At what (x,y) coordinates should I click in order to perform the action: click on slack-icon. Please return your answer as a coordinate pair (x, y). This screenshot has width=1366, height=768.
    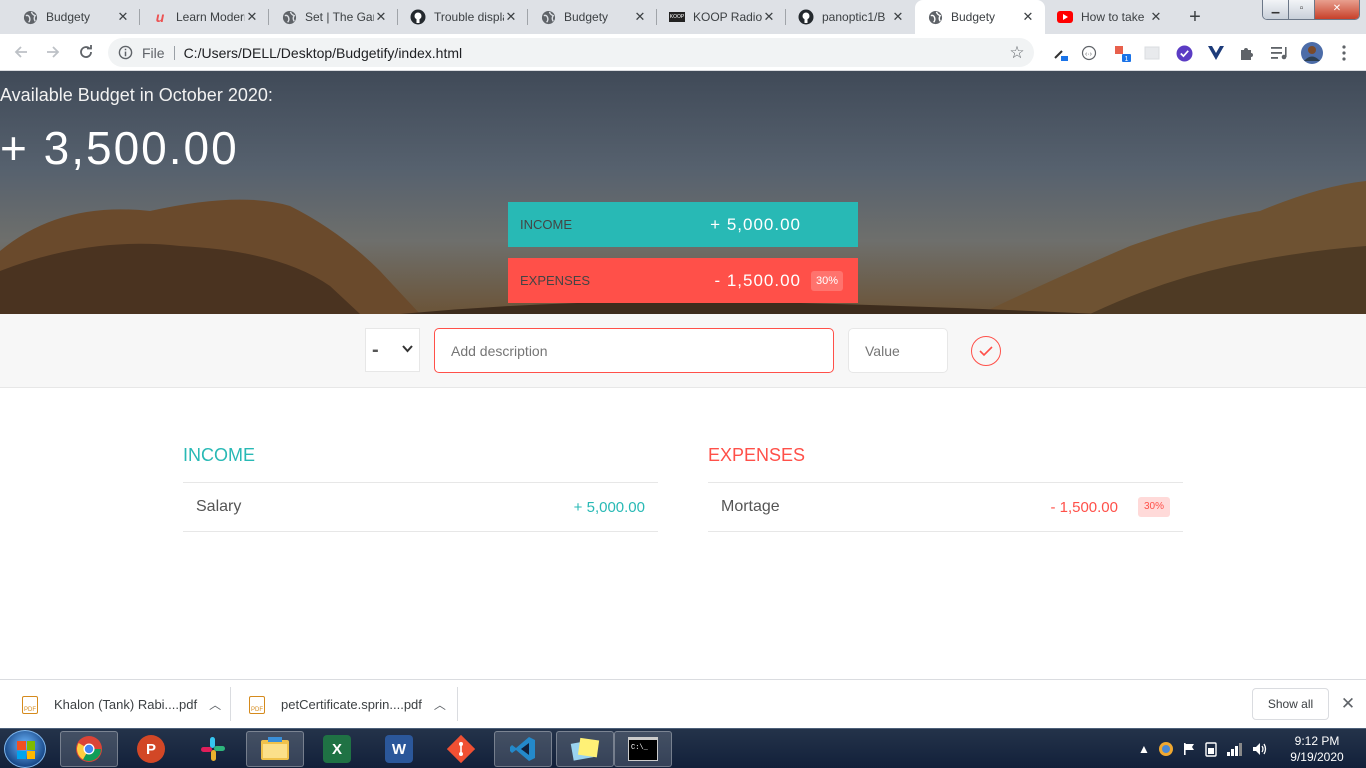
    Looking at the image, I should click on (213, 749).